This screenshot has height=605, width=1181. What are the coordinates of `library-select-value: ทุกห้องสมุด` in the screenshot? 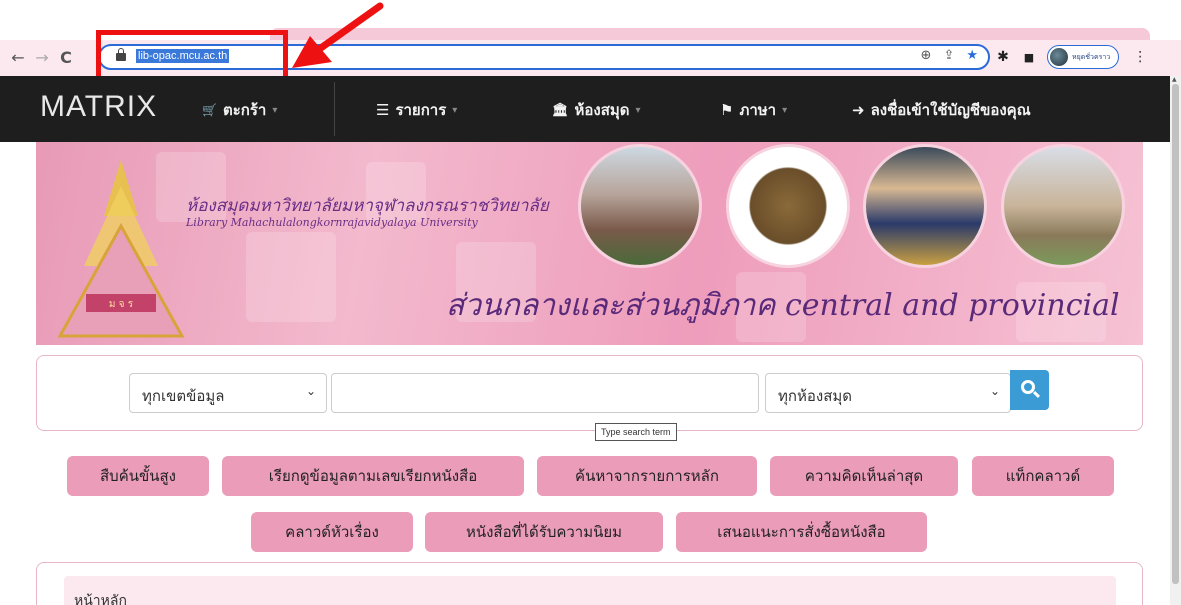 It's located at (815, 396).